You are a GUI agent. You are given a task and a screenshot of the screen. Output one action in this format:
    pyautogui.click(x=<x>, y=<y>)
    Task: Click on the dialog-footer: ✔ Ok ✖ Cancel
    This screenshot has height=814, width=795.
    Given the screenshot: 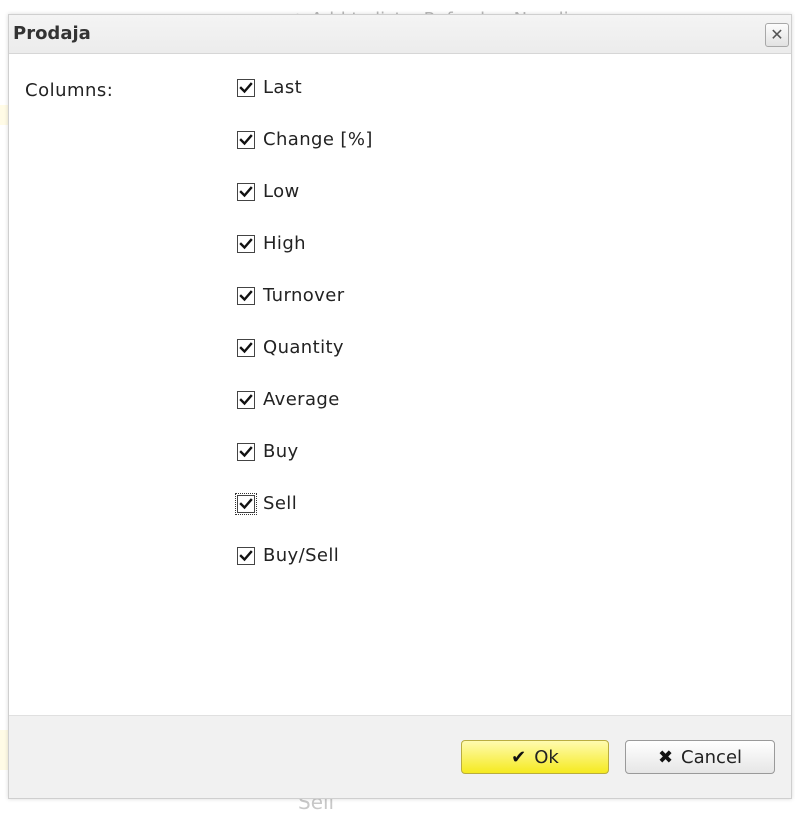 What is the action you would take?
    pyautogui.click(x=400, y=756)
    